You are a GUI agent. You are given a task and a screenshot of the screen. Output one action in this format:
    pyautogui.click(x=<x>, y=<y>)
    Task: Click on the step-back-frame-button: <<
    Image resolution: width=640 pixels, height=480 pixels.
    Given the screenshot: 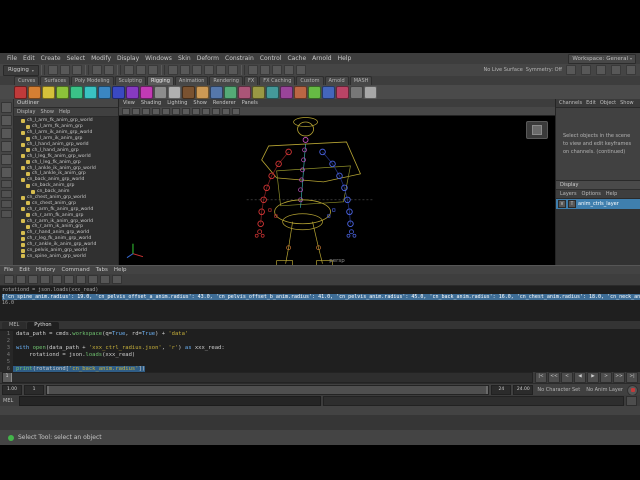 What is the action you would take?
    pyautogui.click(x=554, y=377)
    